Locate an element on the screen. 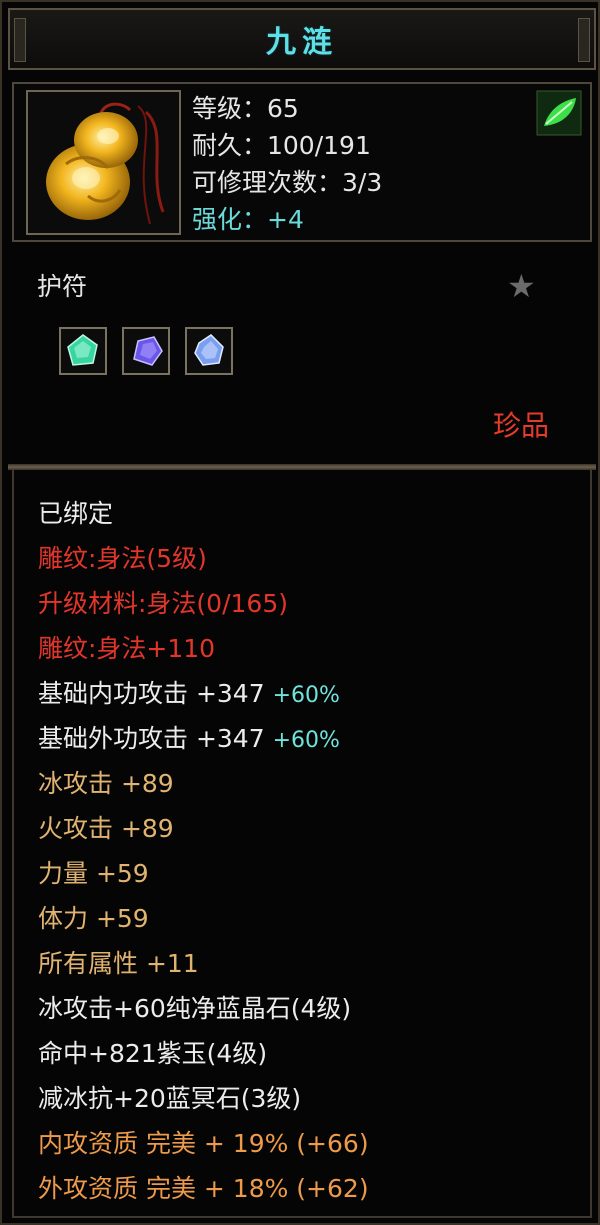  fire-attack: 火攻击 +89 is located at coordinates (106, 828).